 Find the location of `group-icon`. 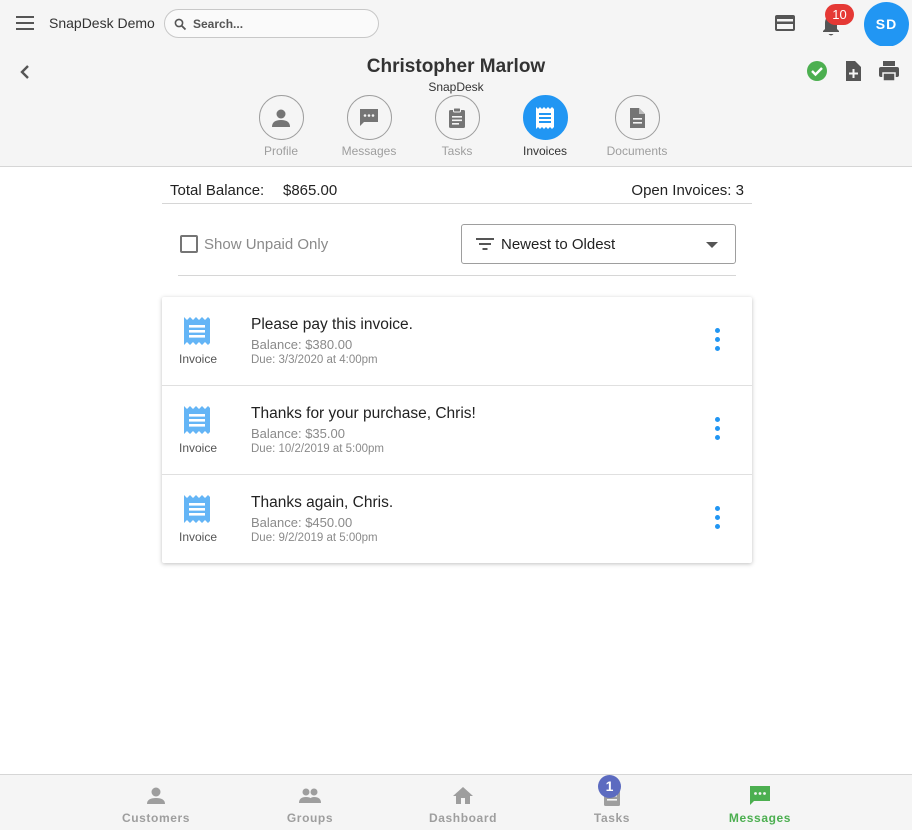

group-icon is located at coordinates (310, 795).